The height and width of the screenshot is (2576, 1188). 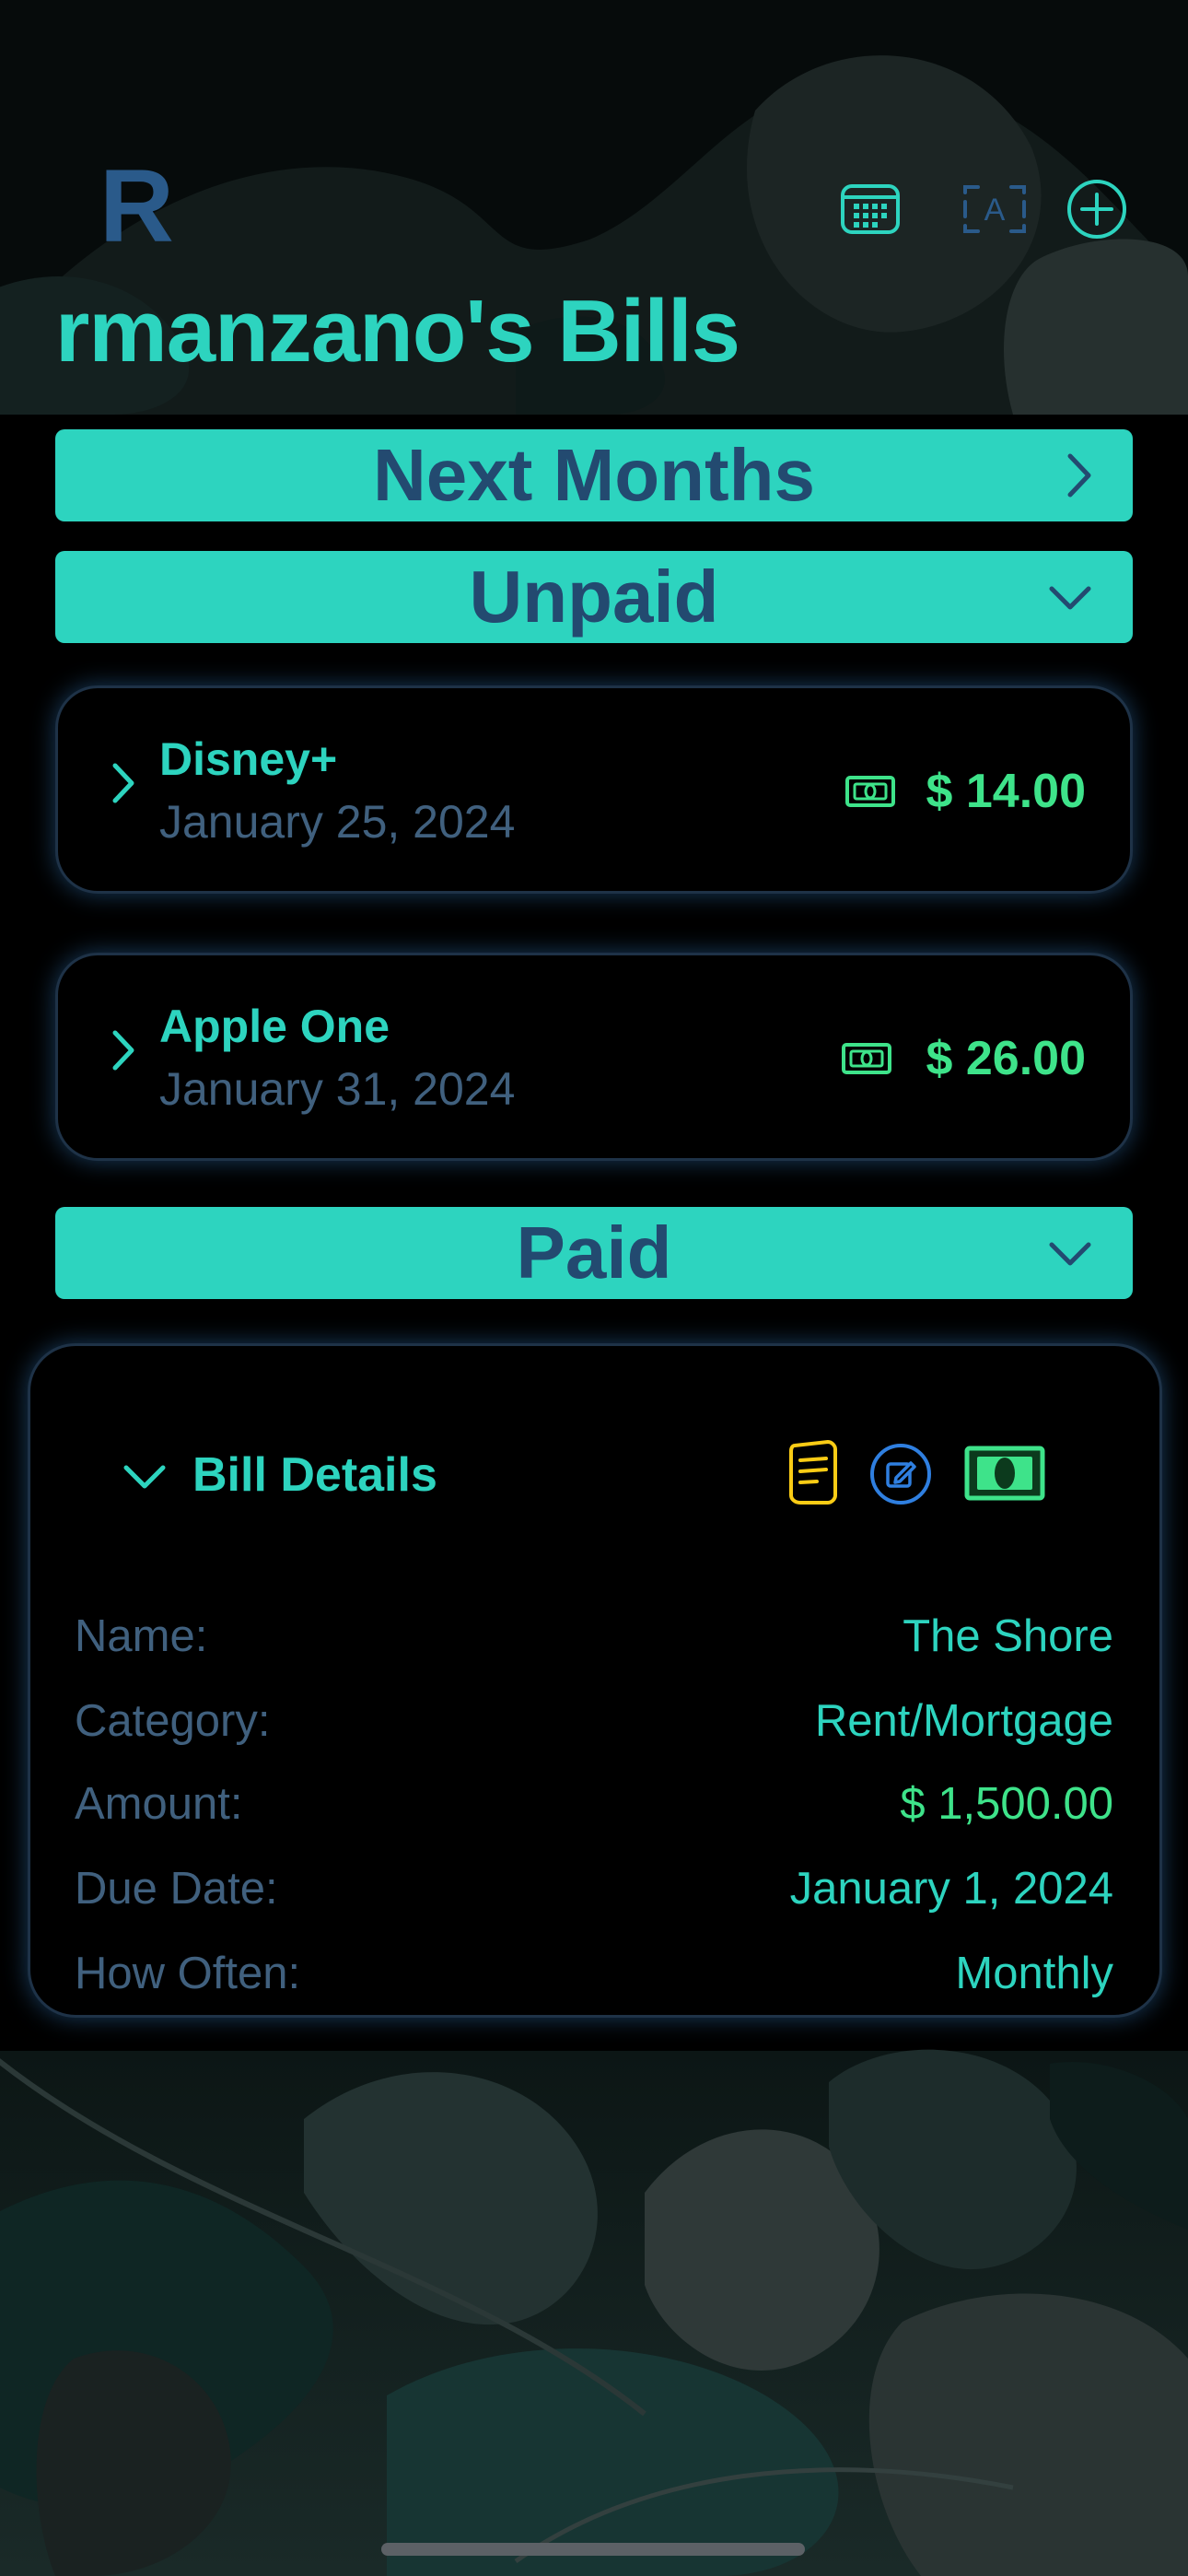 I want to click on detail-row-name: Name: The Shore, so click(x=594, y=1637).